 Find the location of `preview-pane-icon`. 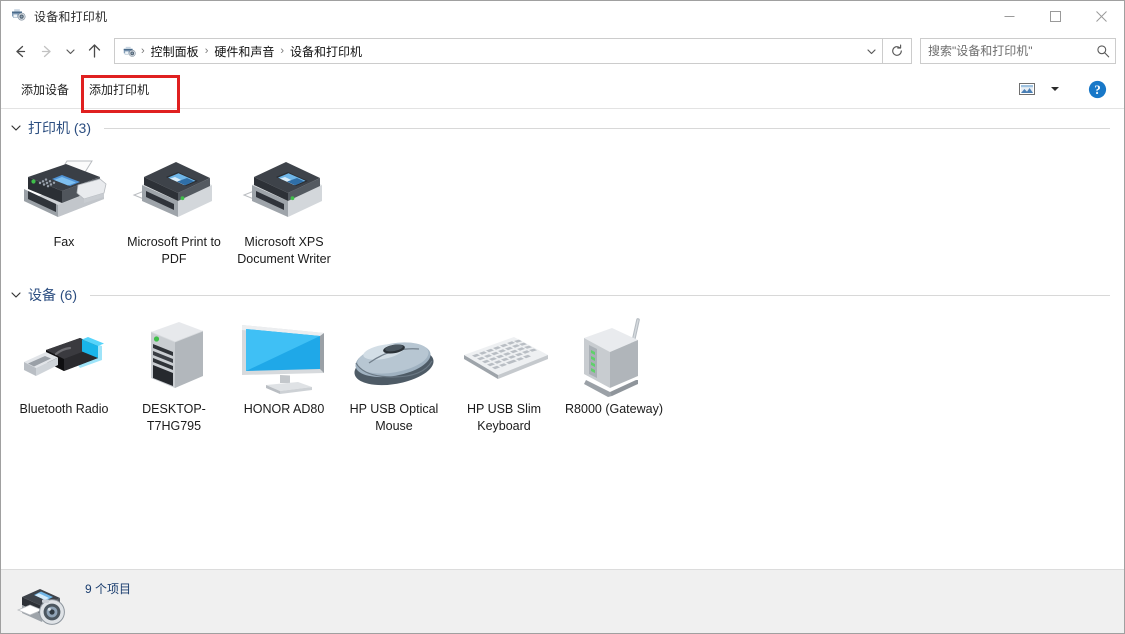

preview-pane-icon is located at coordinates (1027, 89).